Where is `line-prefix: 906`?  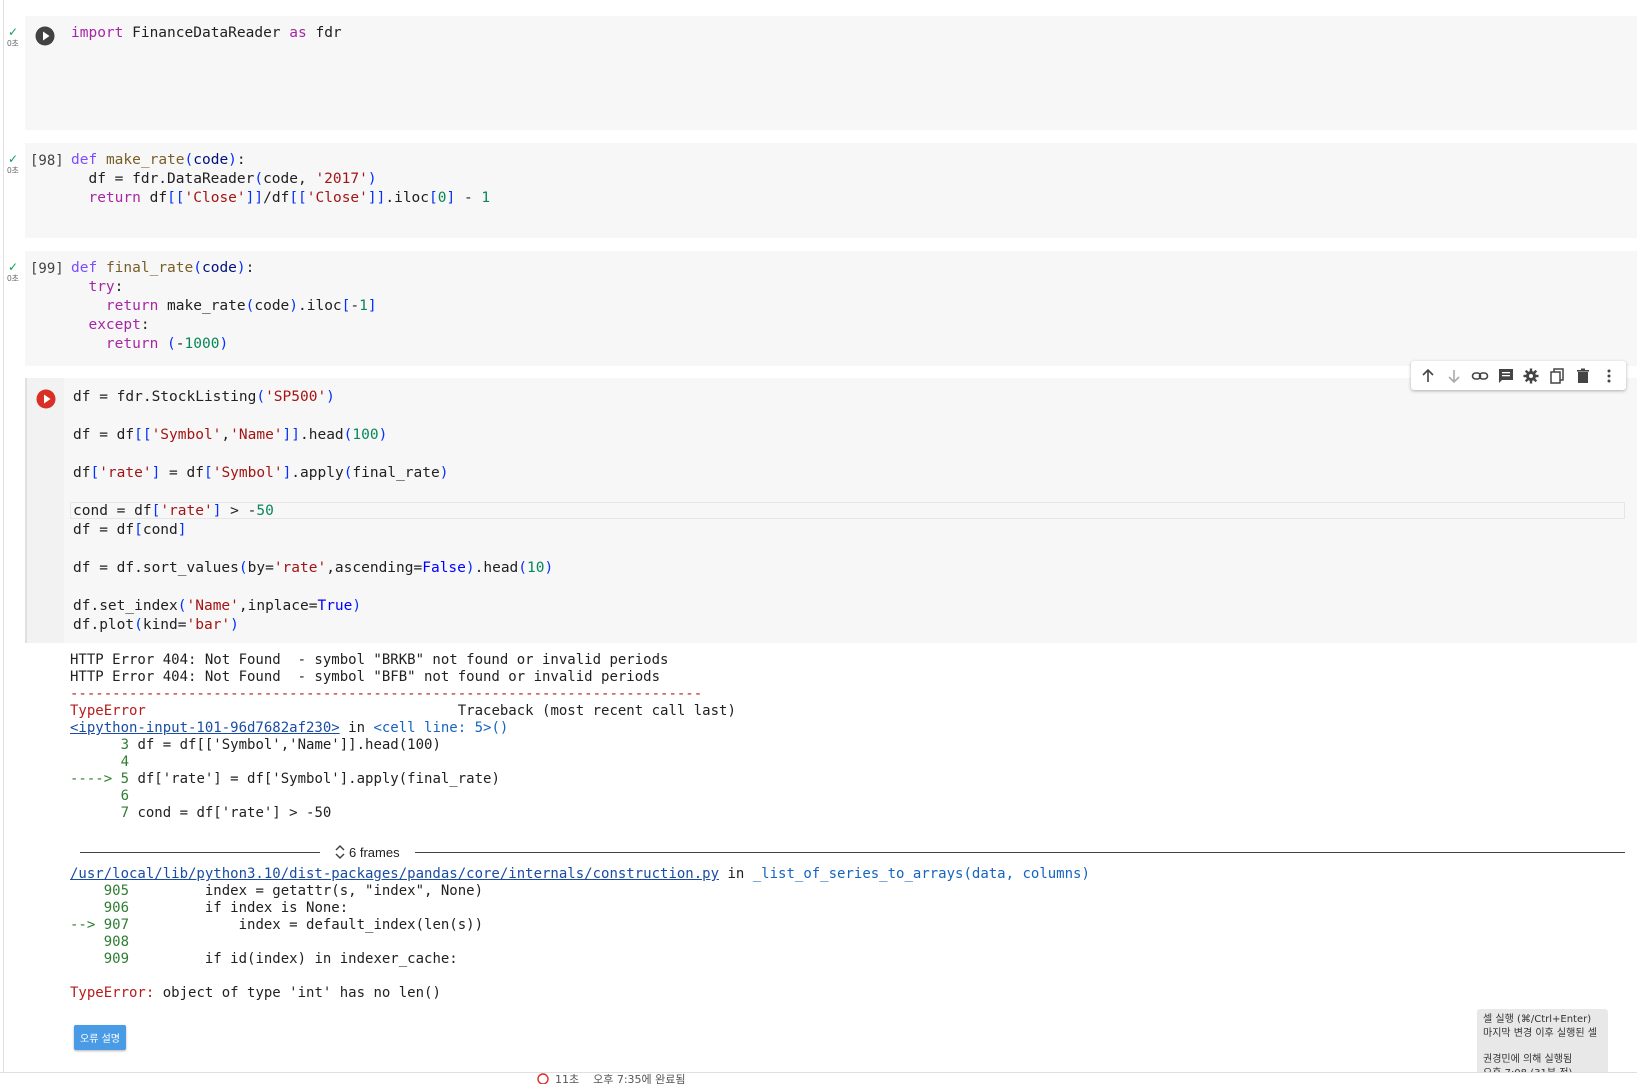
line-prefix: 906 is located at coordinates (104, 908).